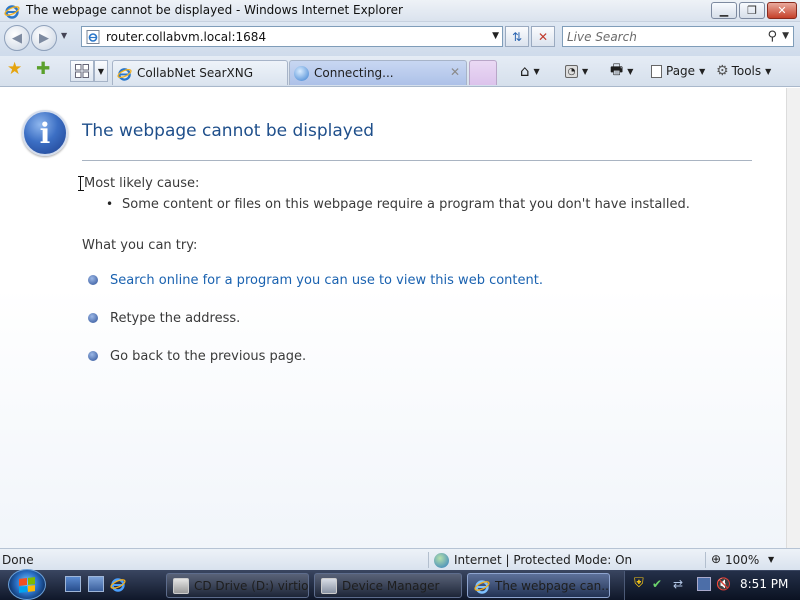 The image size is (800, 600). What do you see at coordinates (142, 183) in the screenshot?
I see `cause-label: Most likely cause:` at bounding box center [142, 183].